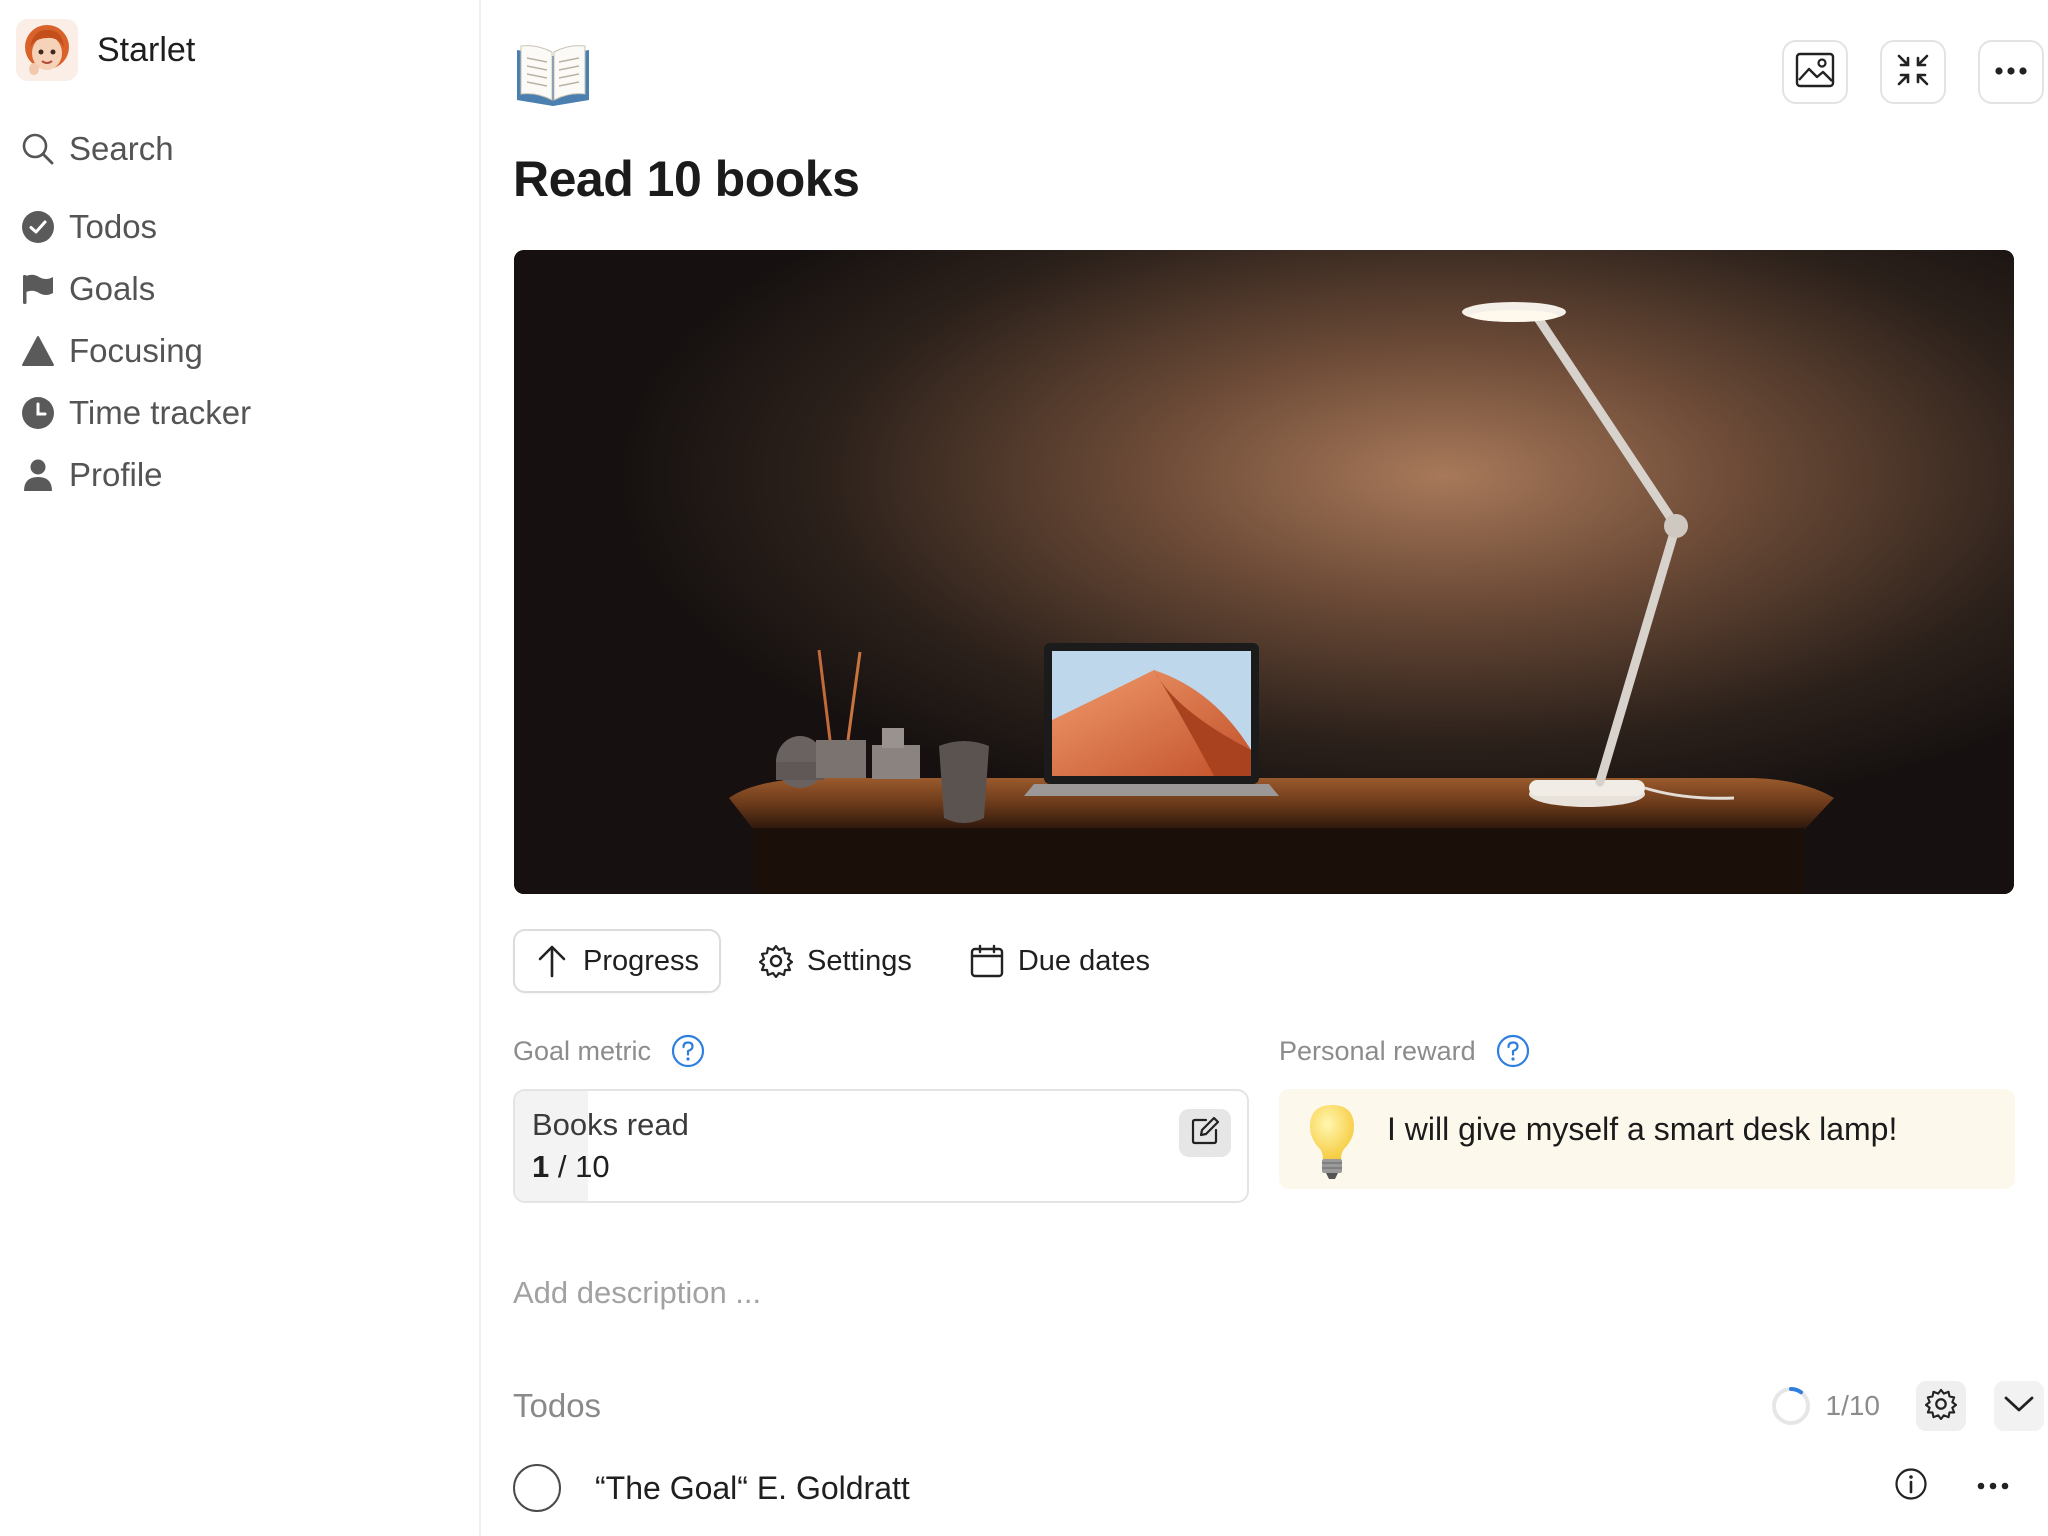  Describe the element at coordinates (541, 1166) in the screenshot. I see `goal-metric-current: 1` at that location.